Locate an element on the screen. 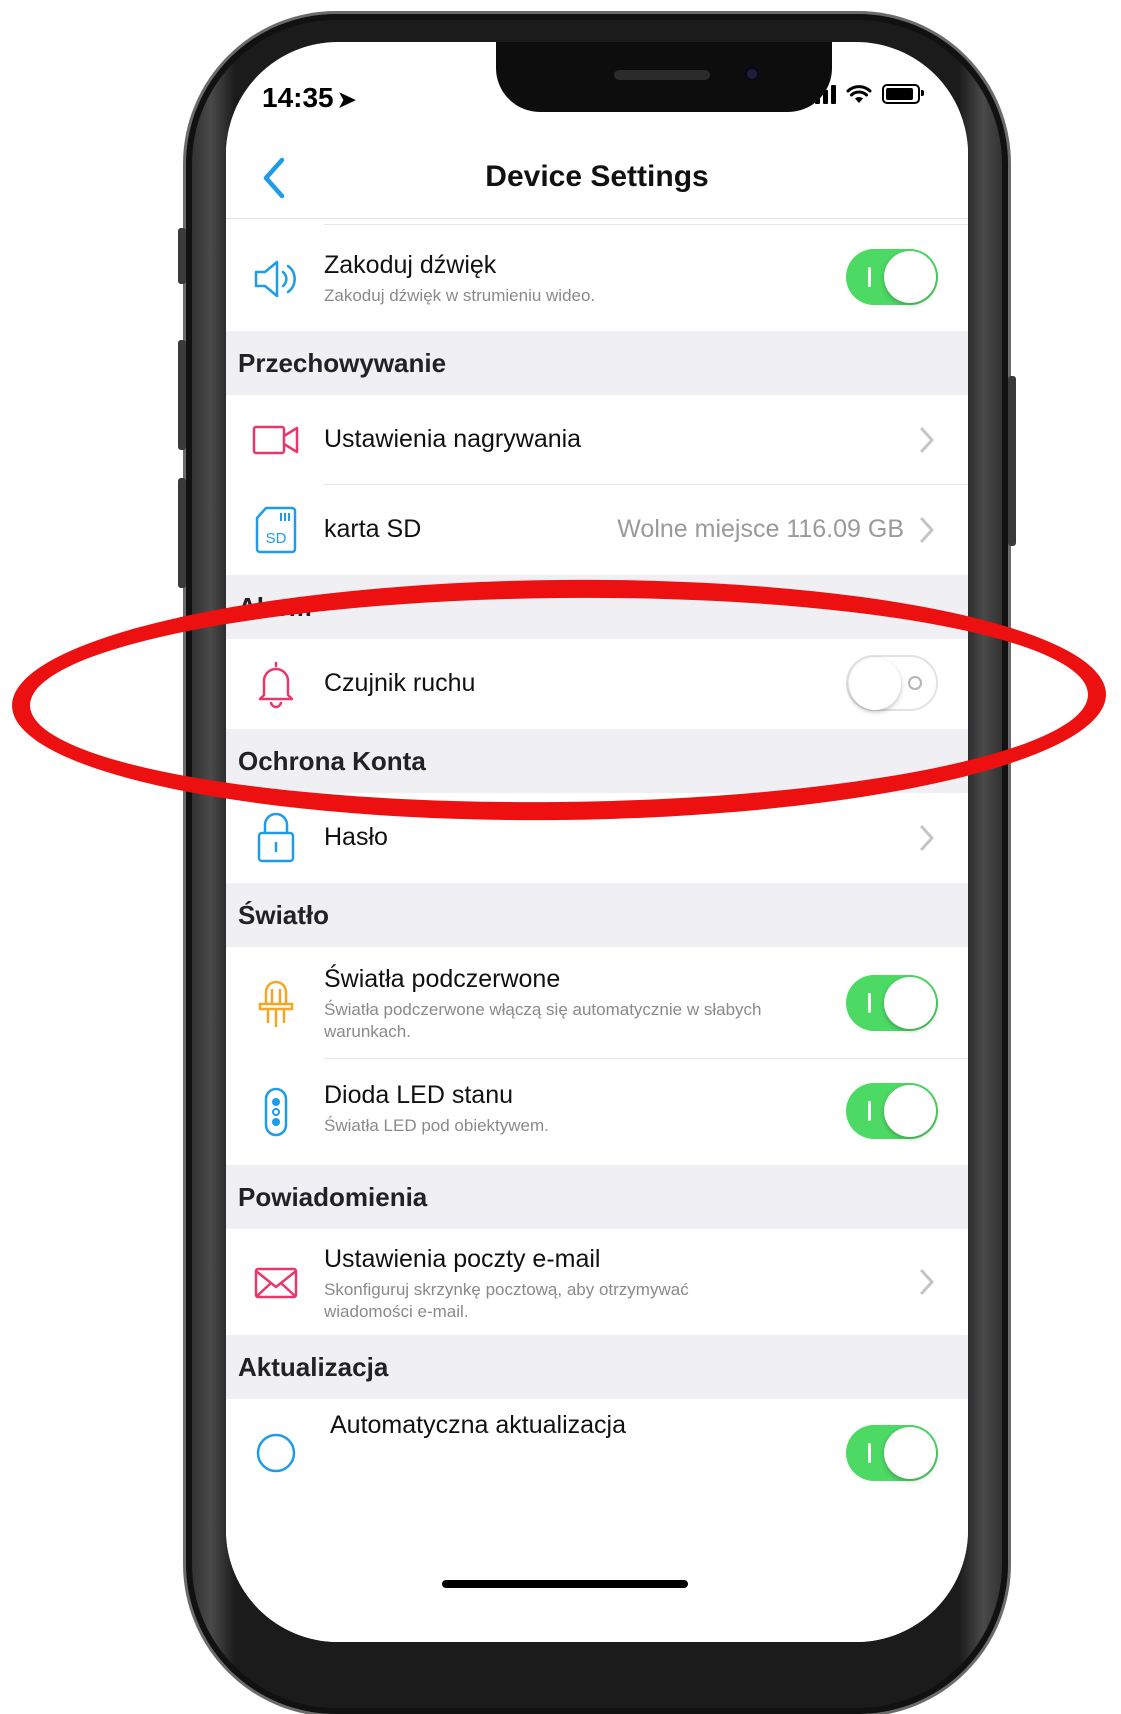 The height and width of the screenshot is (1714, 1121). section-header-storage: Przechowywanie is located at coordinates (597, 363).